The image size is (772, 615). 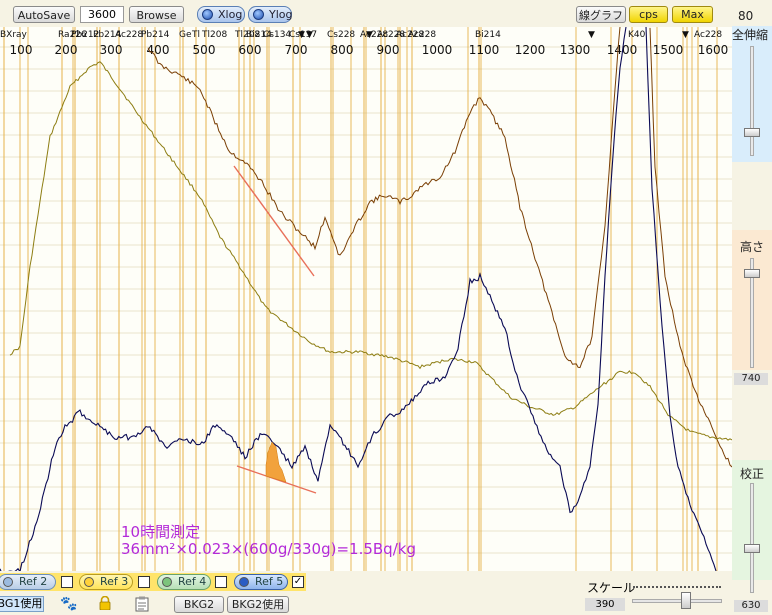 I want to click on x-tick-label: 900, so click(x=388, y=50).